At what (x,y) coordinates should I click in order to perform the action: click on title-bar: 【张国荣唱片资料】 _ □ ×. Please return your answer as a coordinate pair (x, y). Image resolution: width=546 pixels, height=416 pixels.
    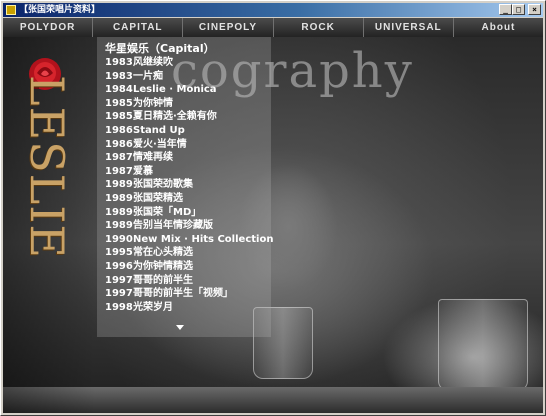
    Looking at the image, I should click on (273, 10).